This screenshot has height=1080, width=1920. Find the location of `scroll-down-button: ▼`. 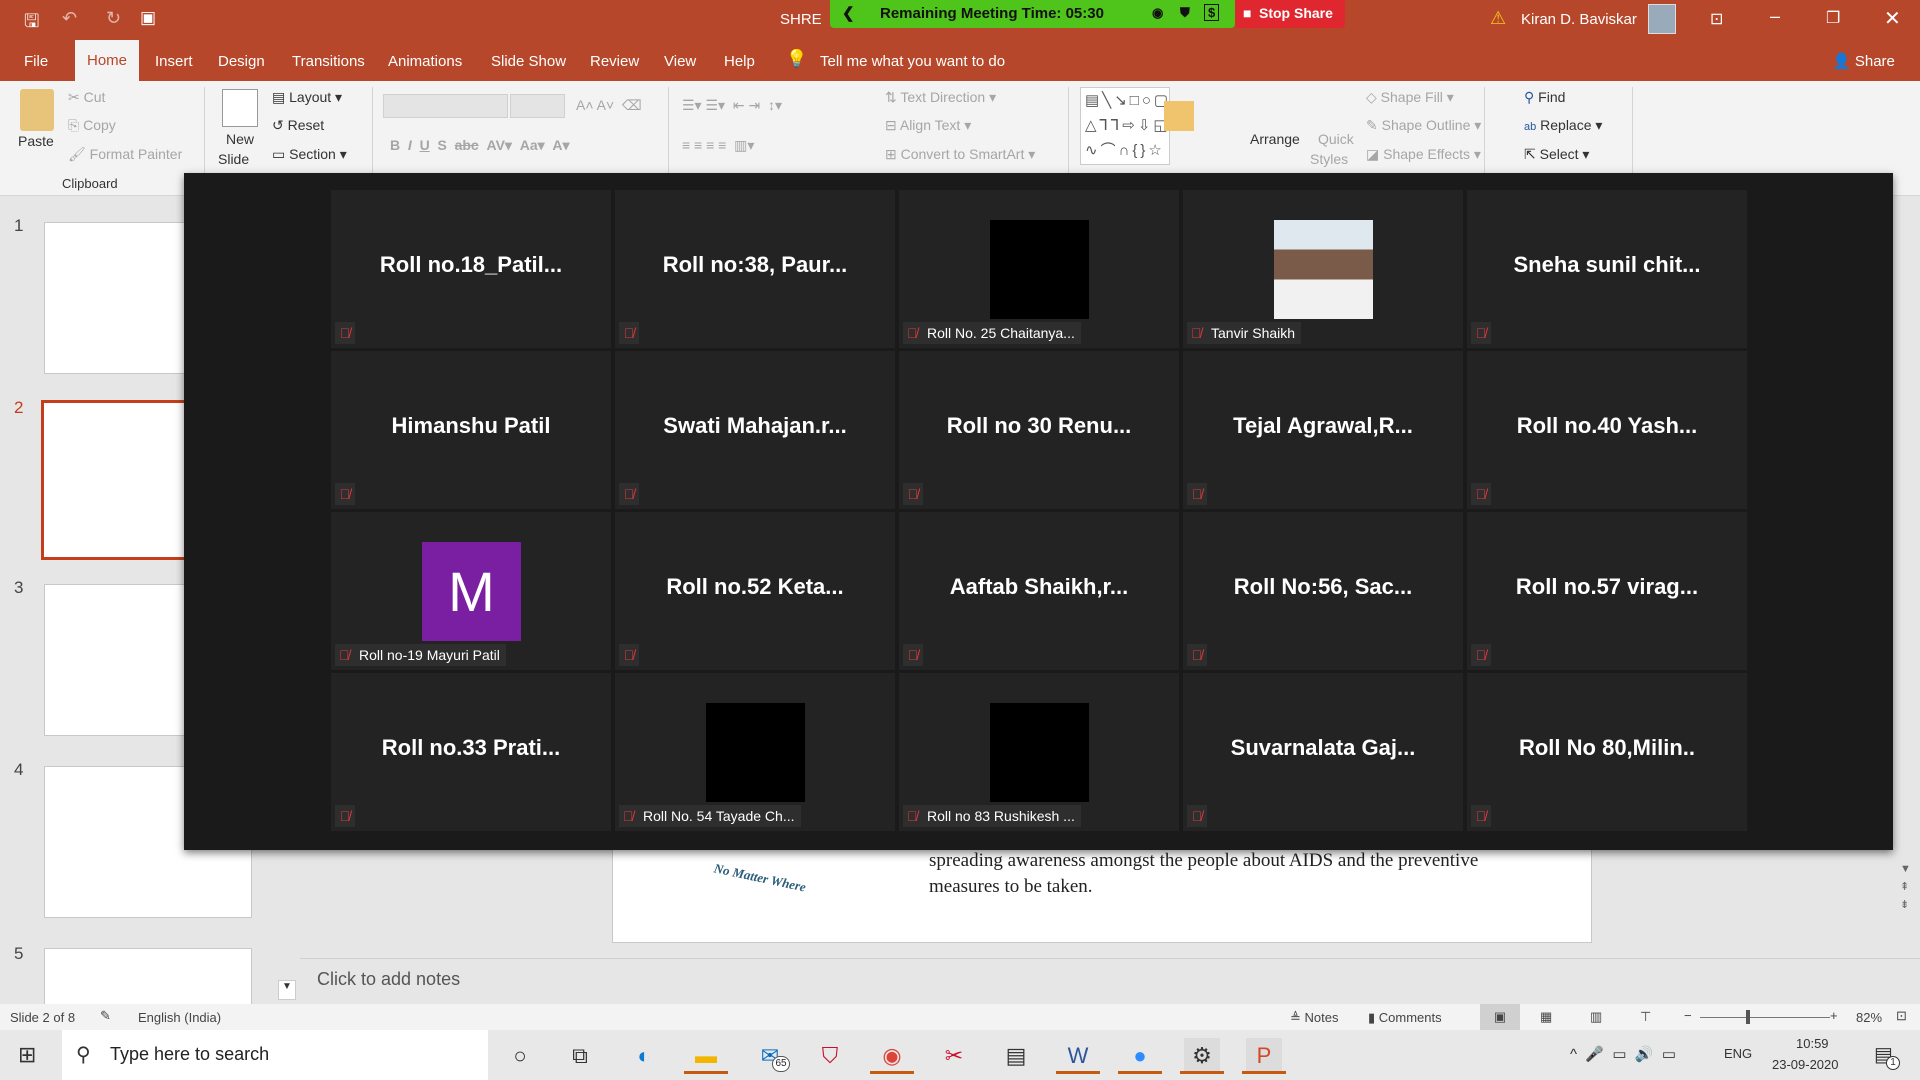

scroll-down-button: ▼ is located at coordinates (287, 990).